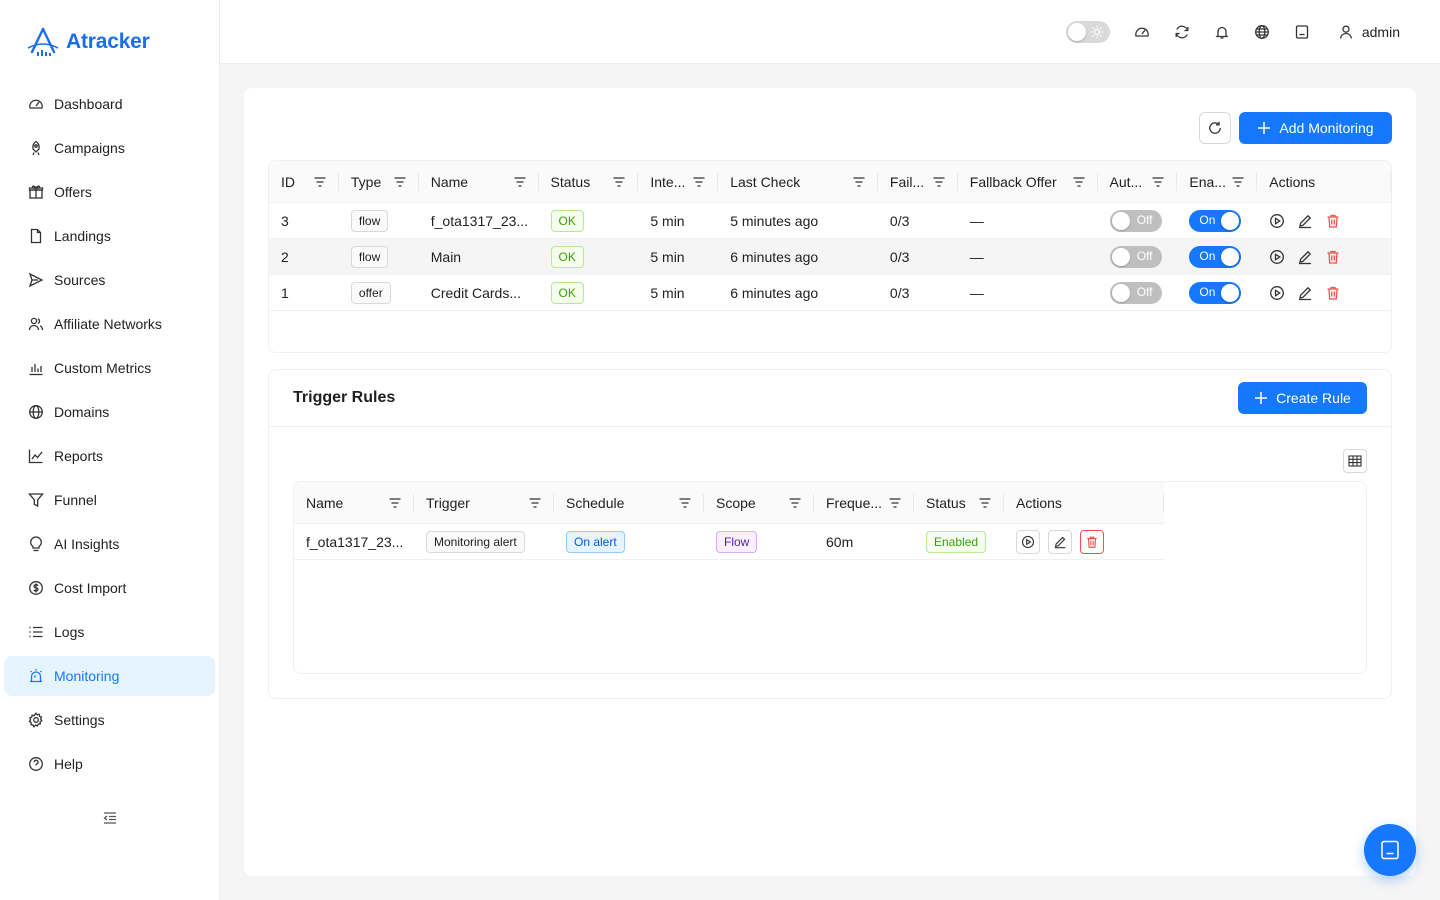 This screenshot has width=1440, height=900. I want to click on column-header-label: Scope, so click(736, 502).